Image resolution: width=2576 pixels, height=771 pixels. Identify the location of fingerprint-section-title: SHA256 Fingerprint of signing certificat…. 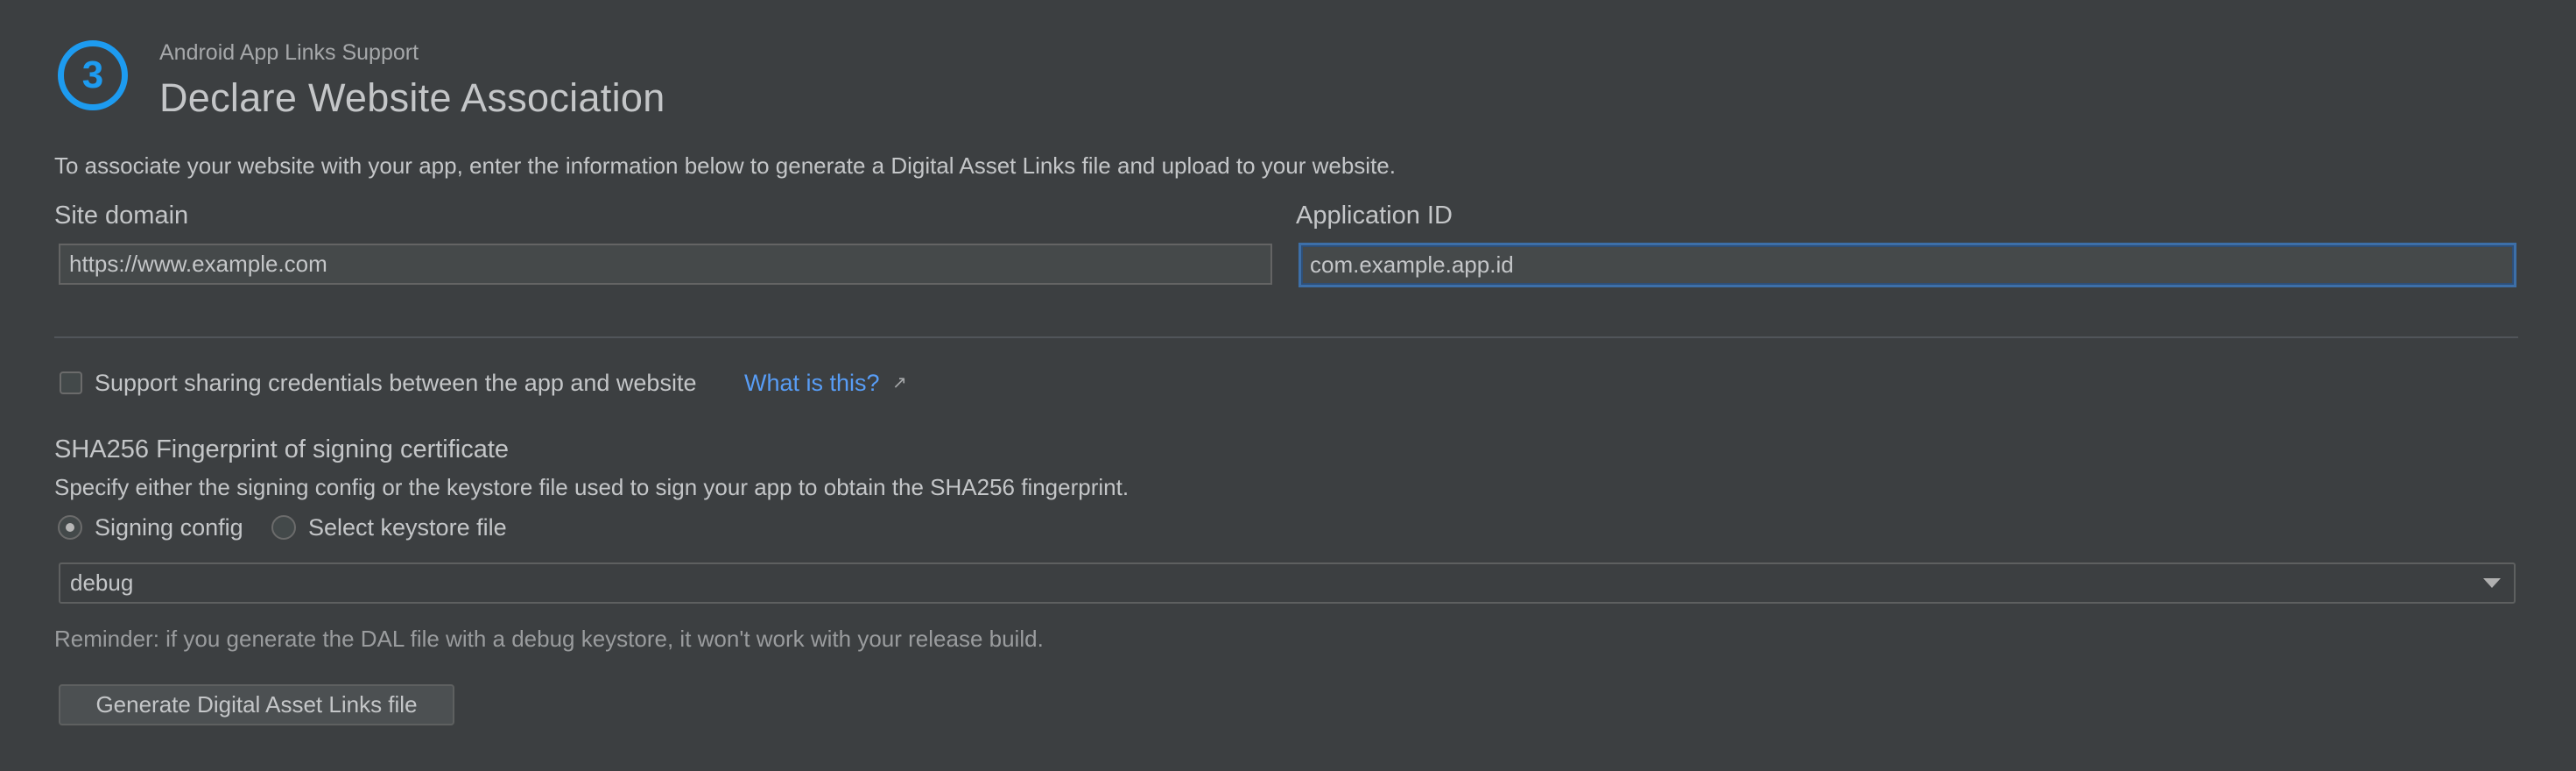
(282, 449).